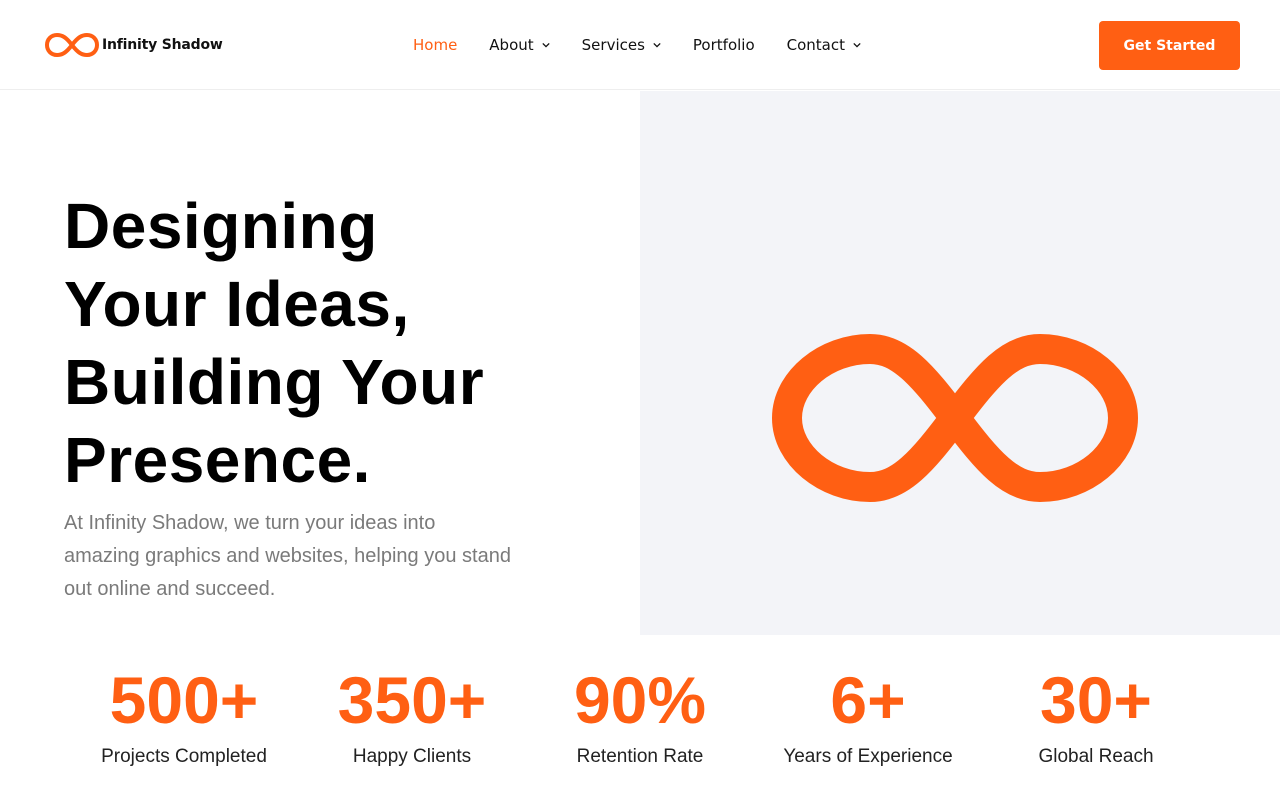  What do you see at coordinates (868, 756) in the screenshot?
I see `stat-label: Years of Experience` at bounding box center [868, 756].